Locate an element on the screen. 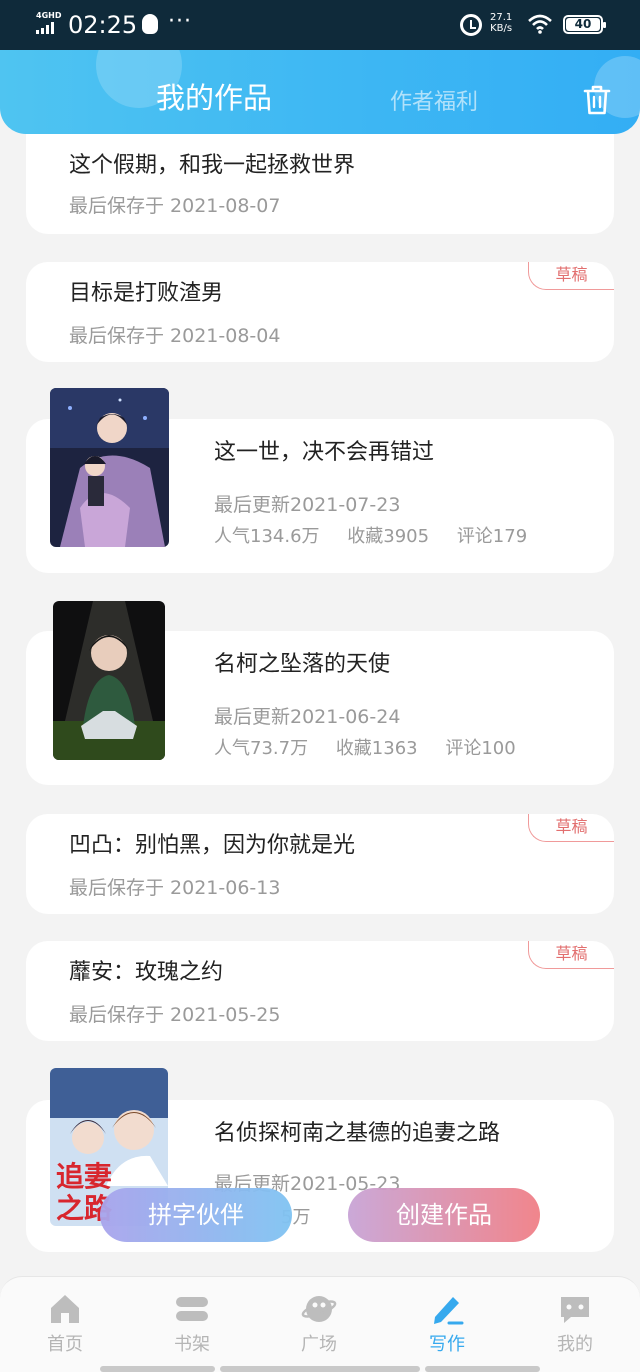  work-title: 这一世，决不会再错过 is located at coordinates (324, 452).